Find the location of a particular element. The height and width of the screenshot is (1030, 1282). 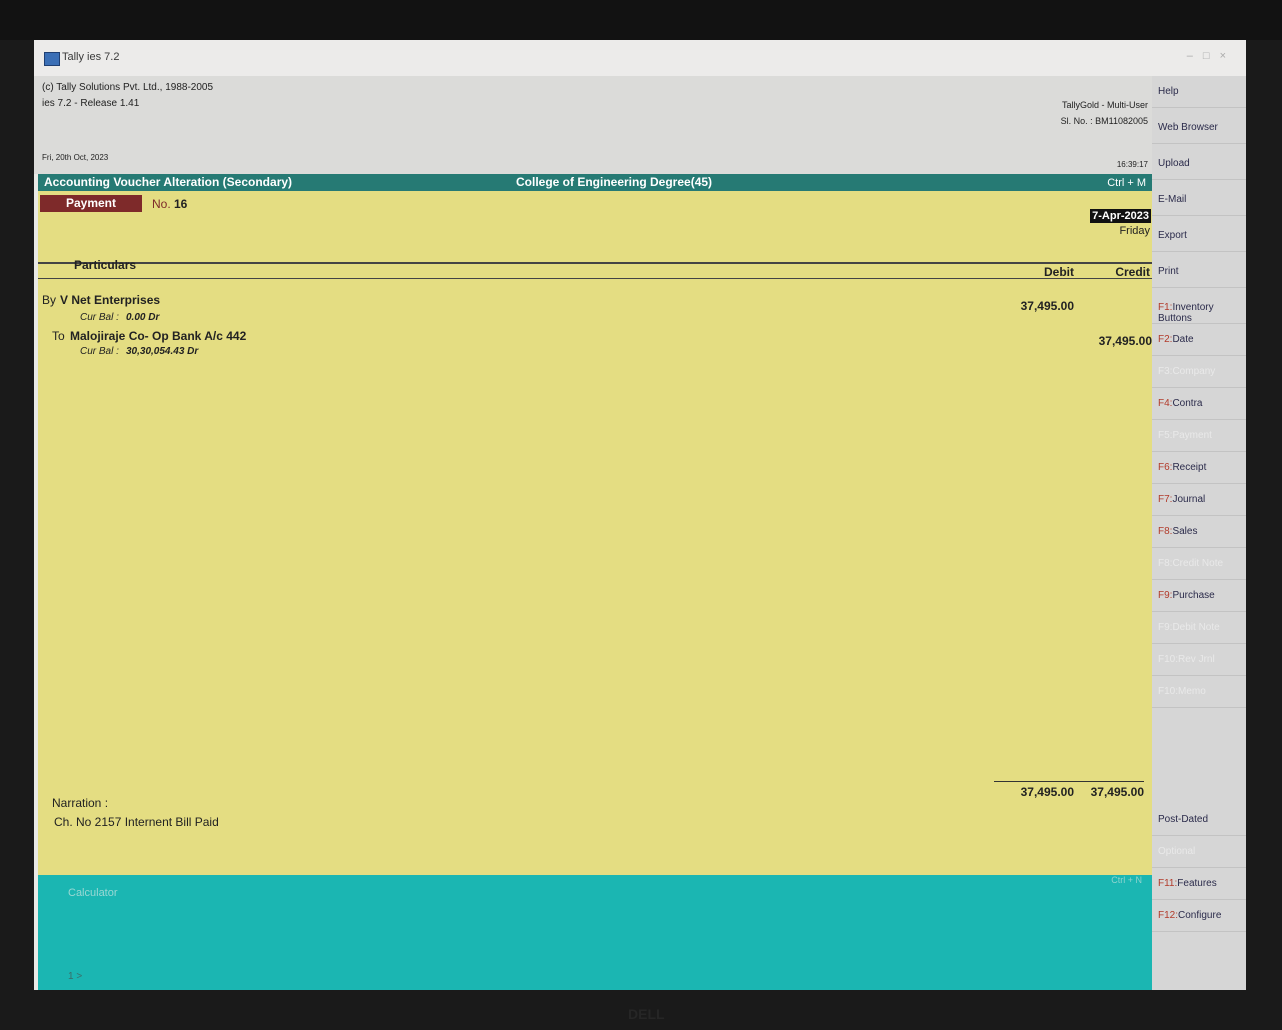

credit-header: Credit is located at coordinates (1132, 272).